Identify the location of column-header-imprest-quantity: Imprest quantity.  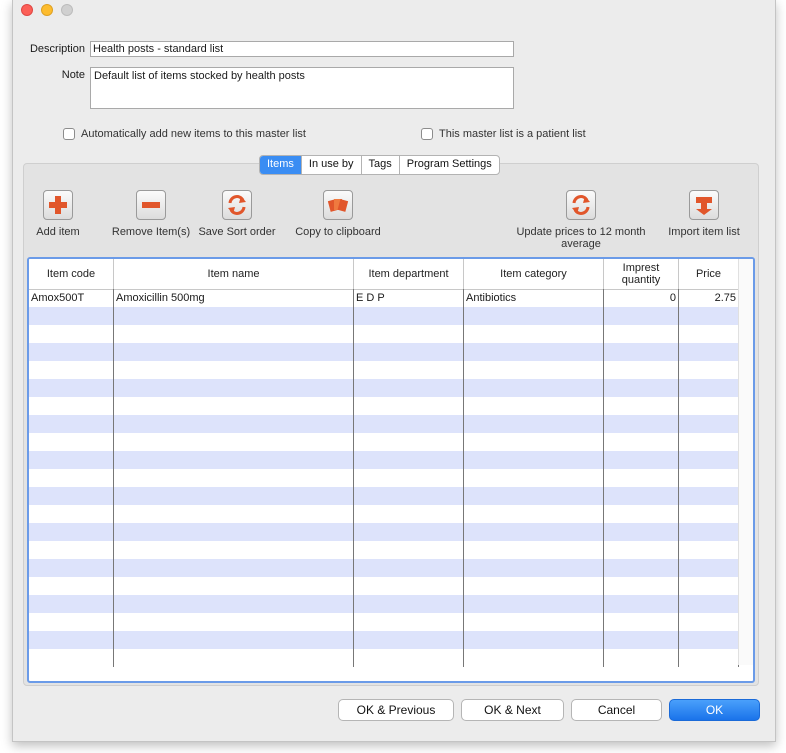
(641, 274).